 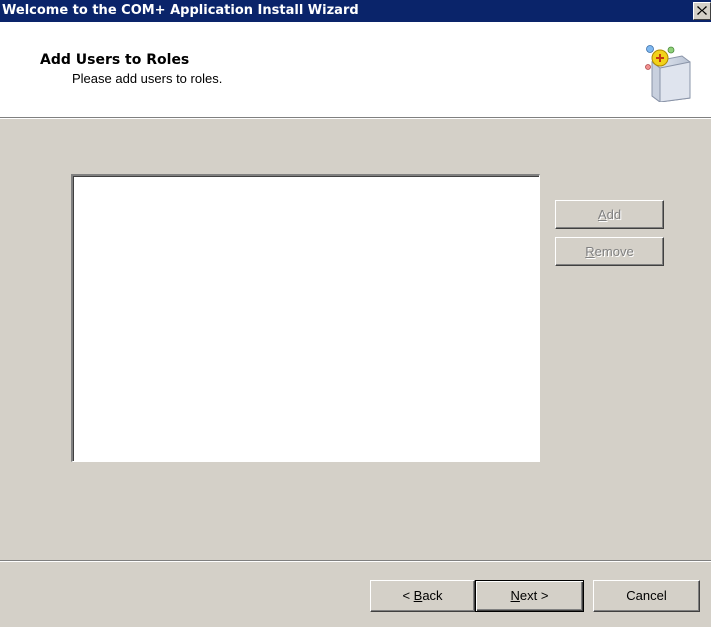 What do you see at coordinates (408, 595) in the screenshot?
I see `back-prefix: <` at bounding box center [408, 595].